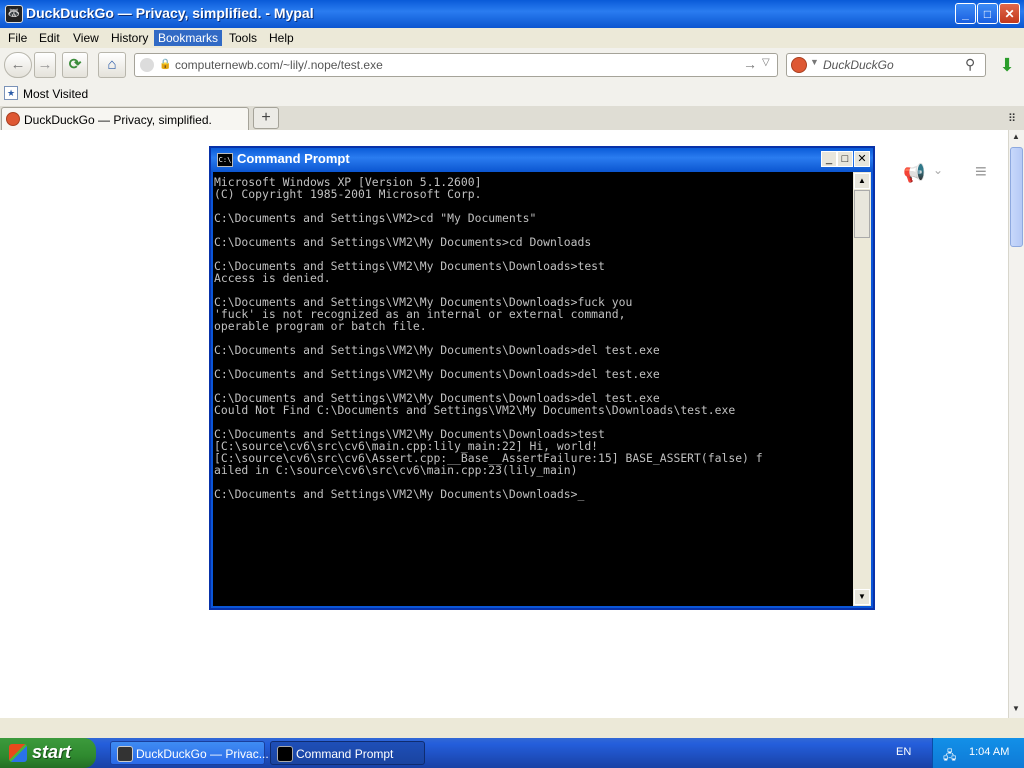 This screenshot has height=768, width=1024. Describe the element at coordinates (965, 13) in the screenshot. I see `minimize-button: _` at that location.